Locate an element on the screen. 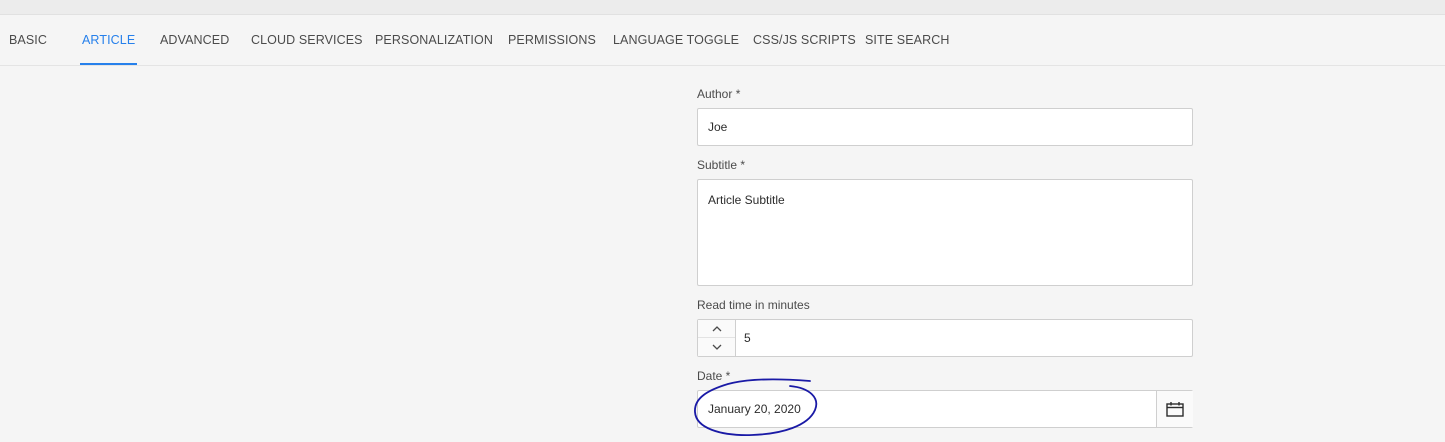 This screenshot has width=1445, height=442. chevron-down-icon is located at coordinates (716, 347).